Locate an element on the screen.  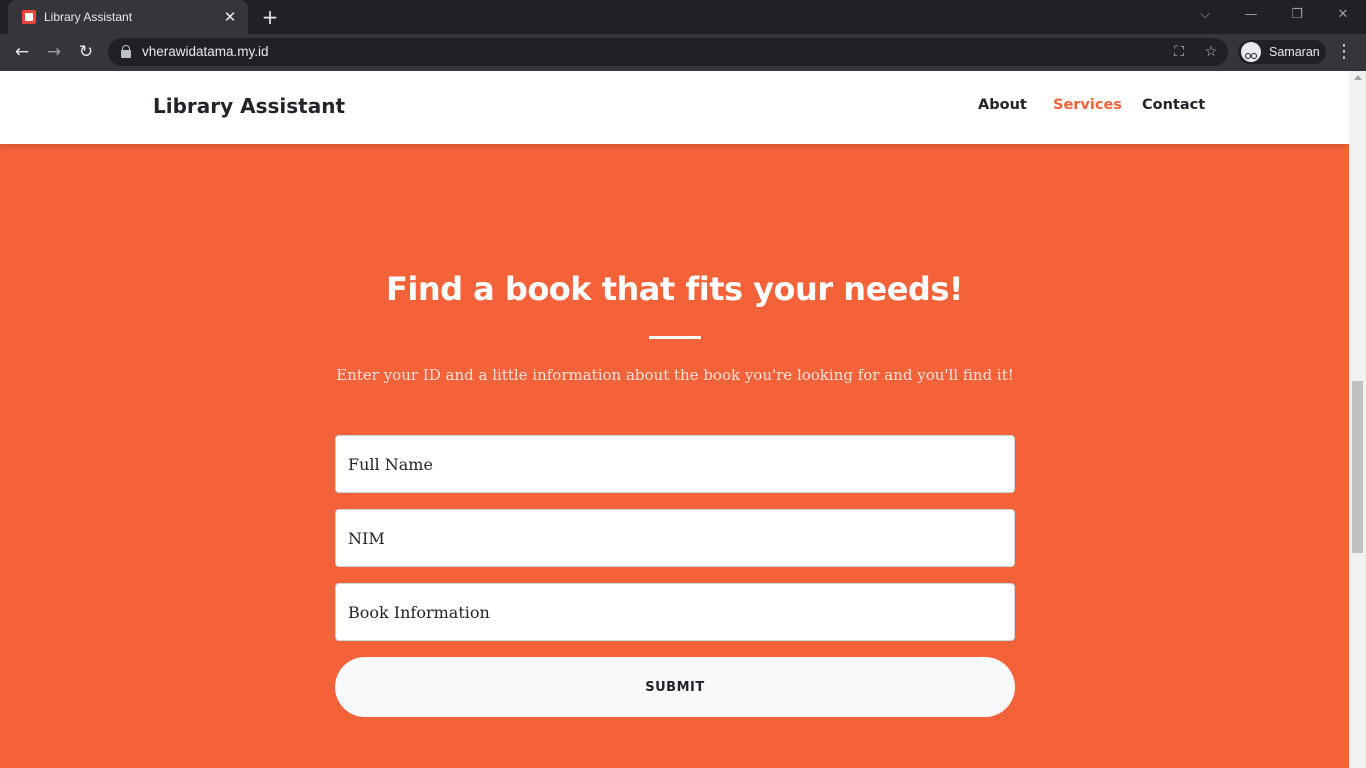
page-scrollbar is located at coordinates (1357, 419).